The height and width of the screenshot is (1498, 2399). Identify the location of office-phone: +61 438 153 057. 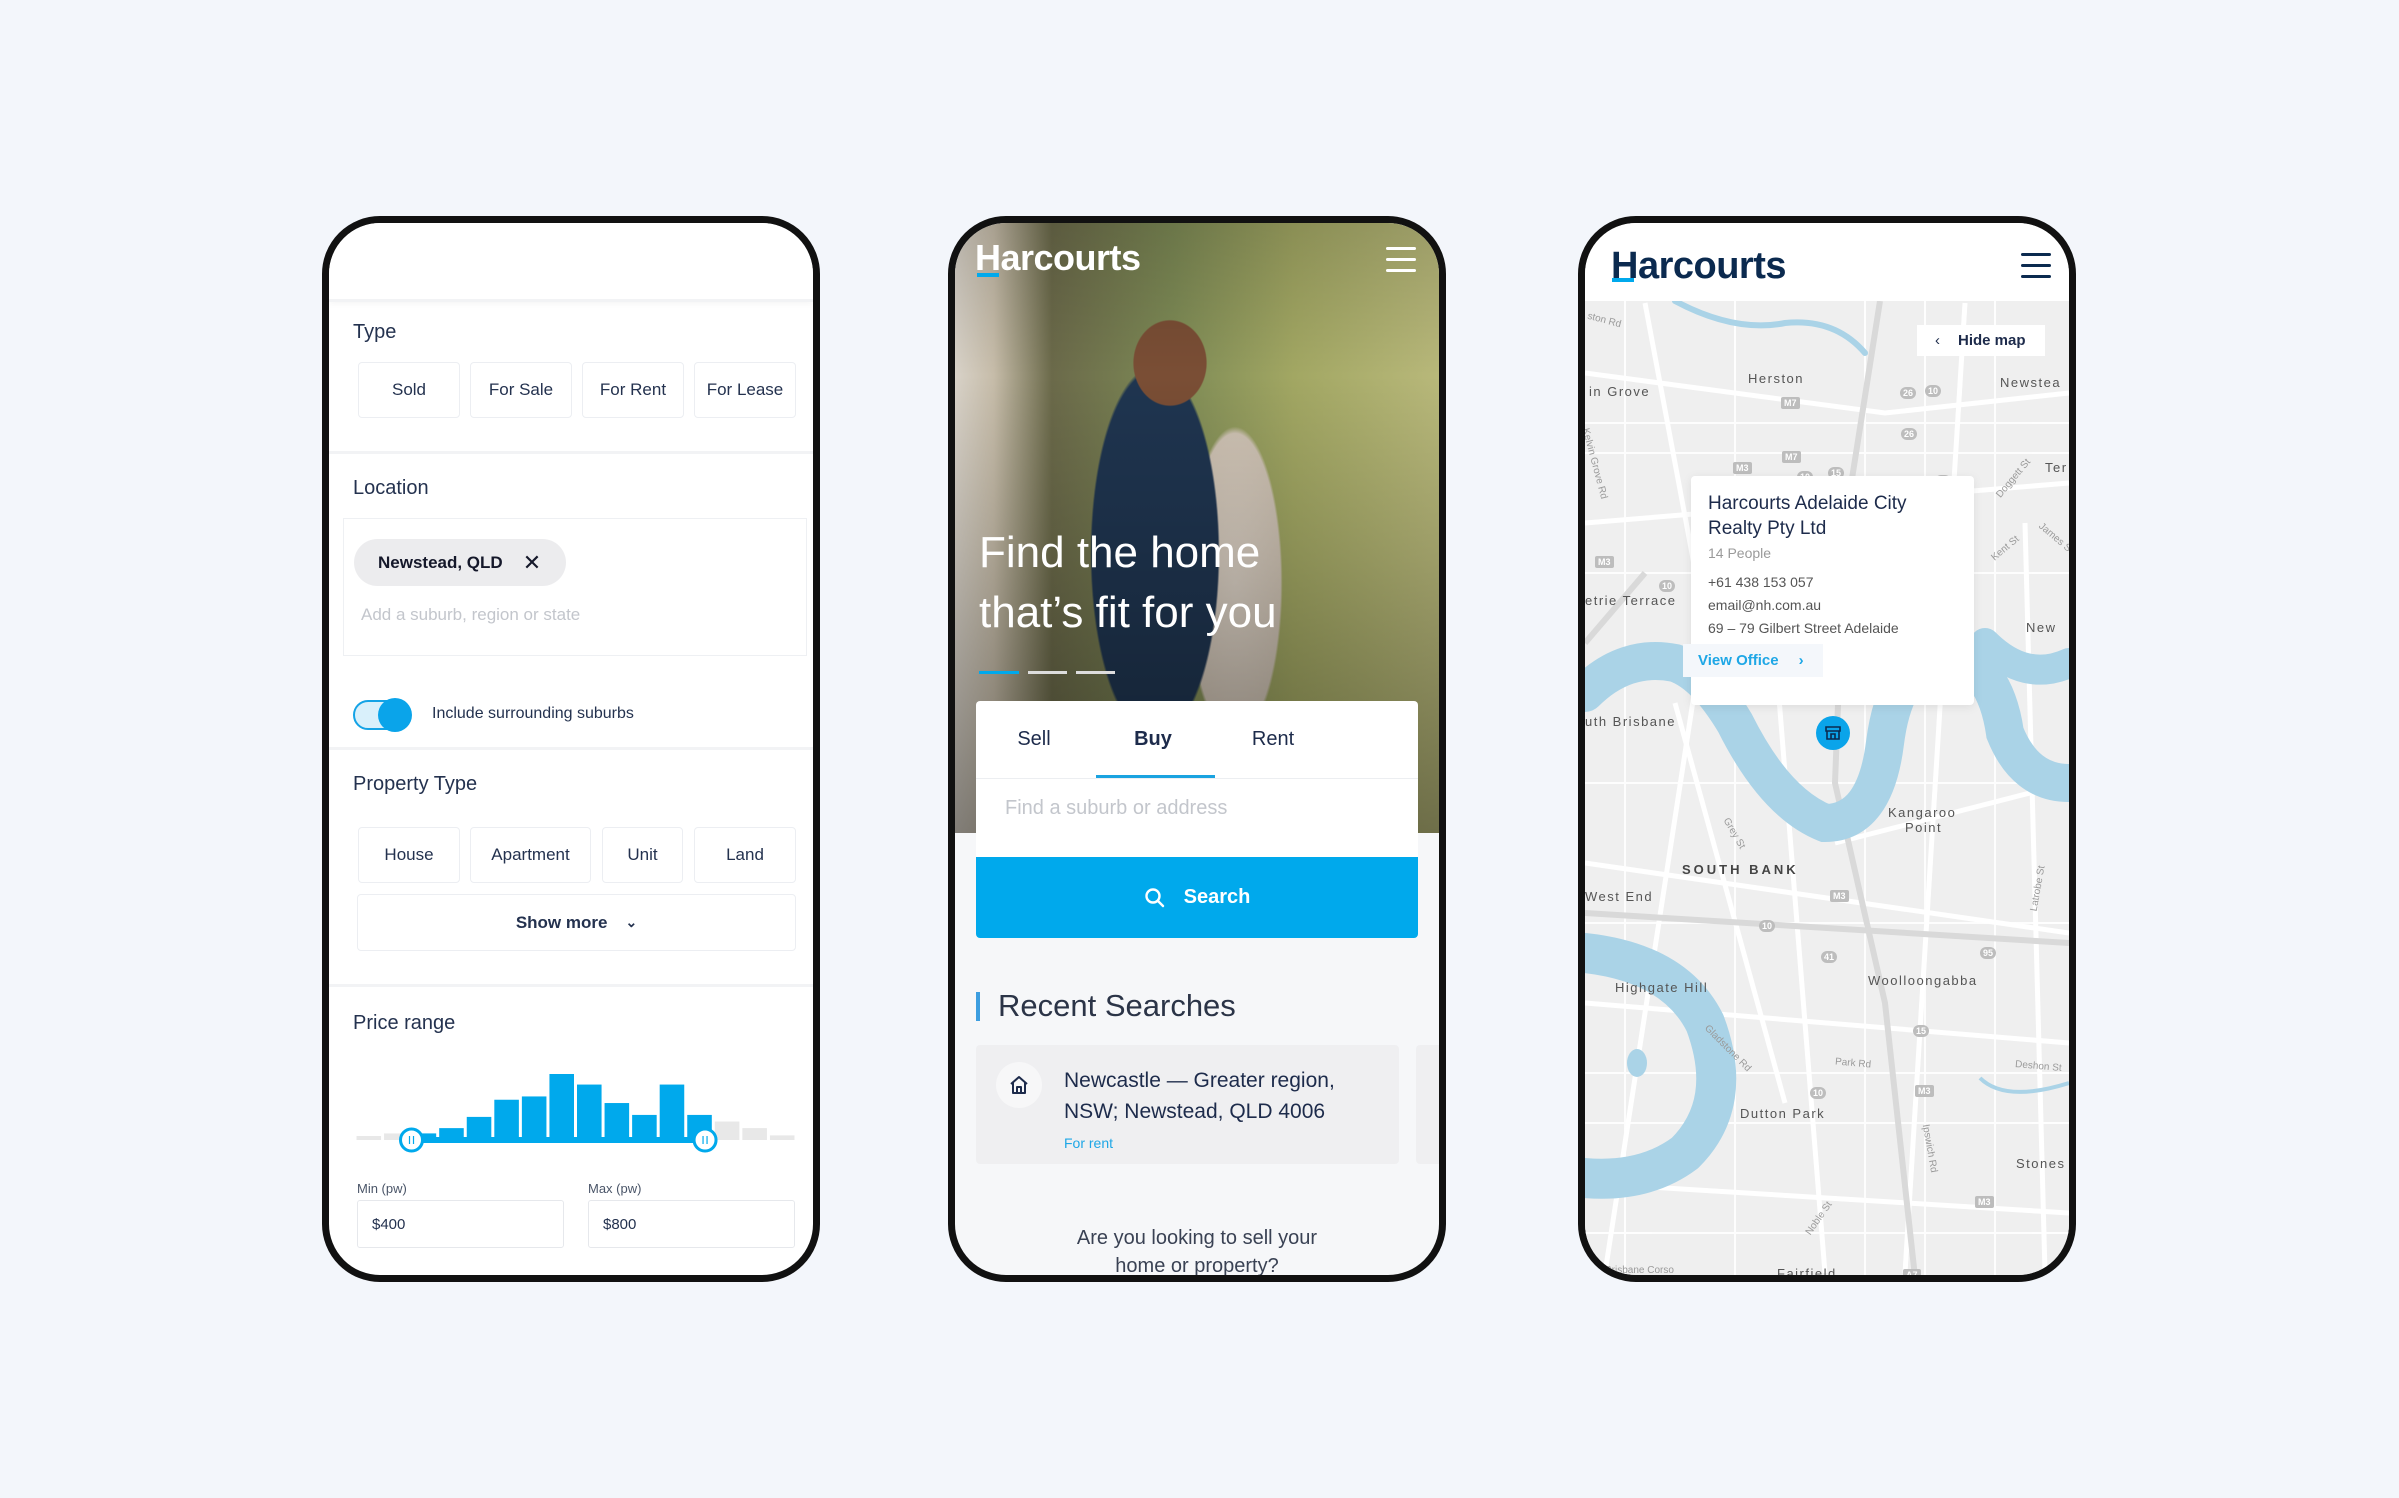
(1761, 582).